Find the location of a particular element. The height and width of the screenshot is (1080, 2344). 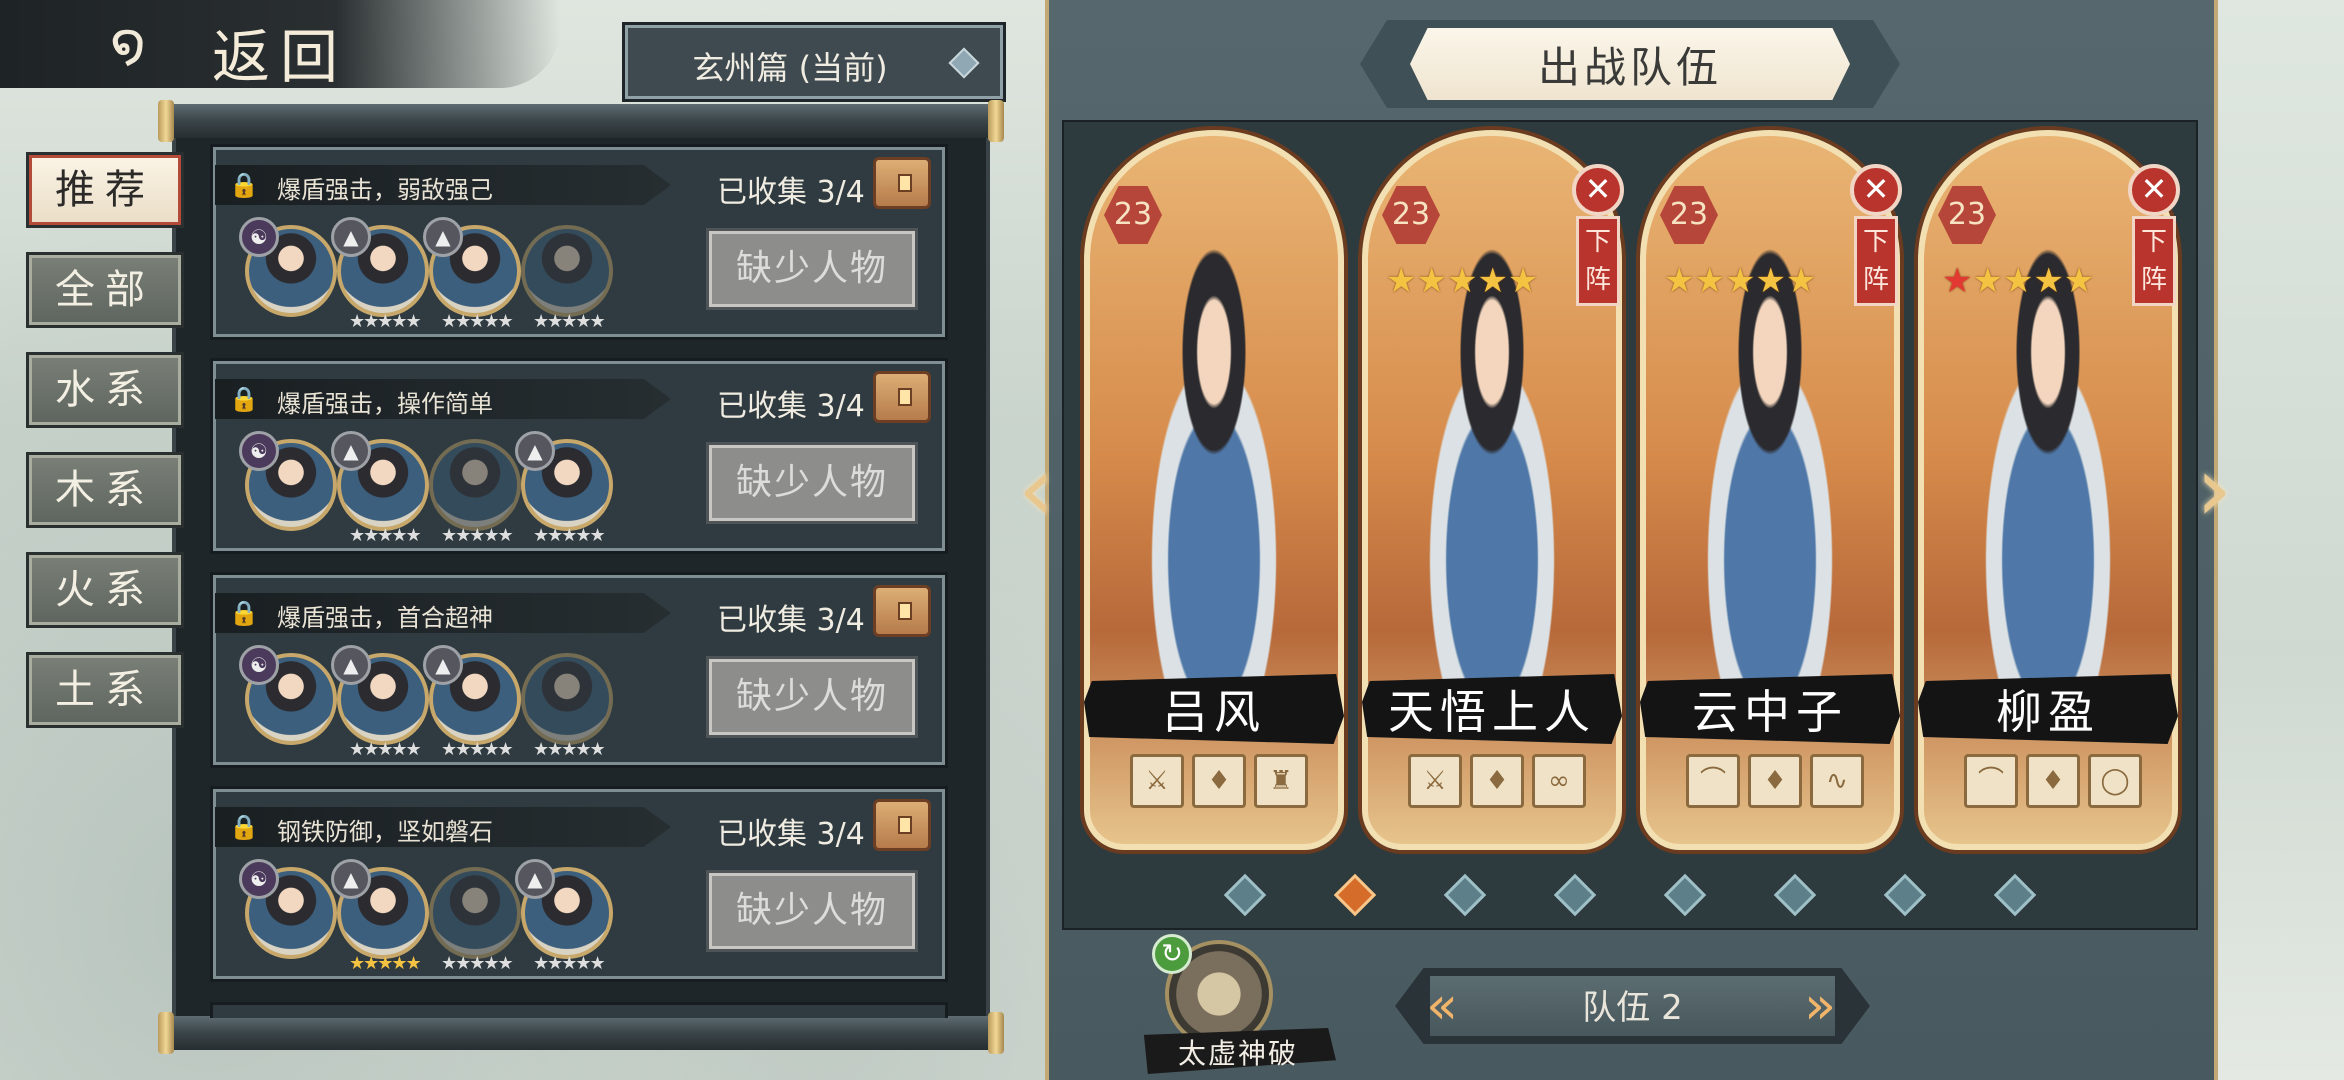

tab-all: 全部 is located at coordinates (105, 290).